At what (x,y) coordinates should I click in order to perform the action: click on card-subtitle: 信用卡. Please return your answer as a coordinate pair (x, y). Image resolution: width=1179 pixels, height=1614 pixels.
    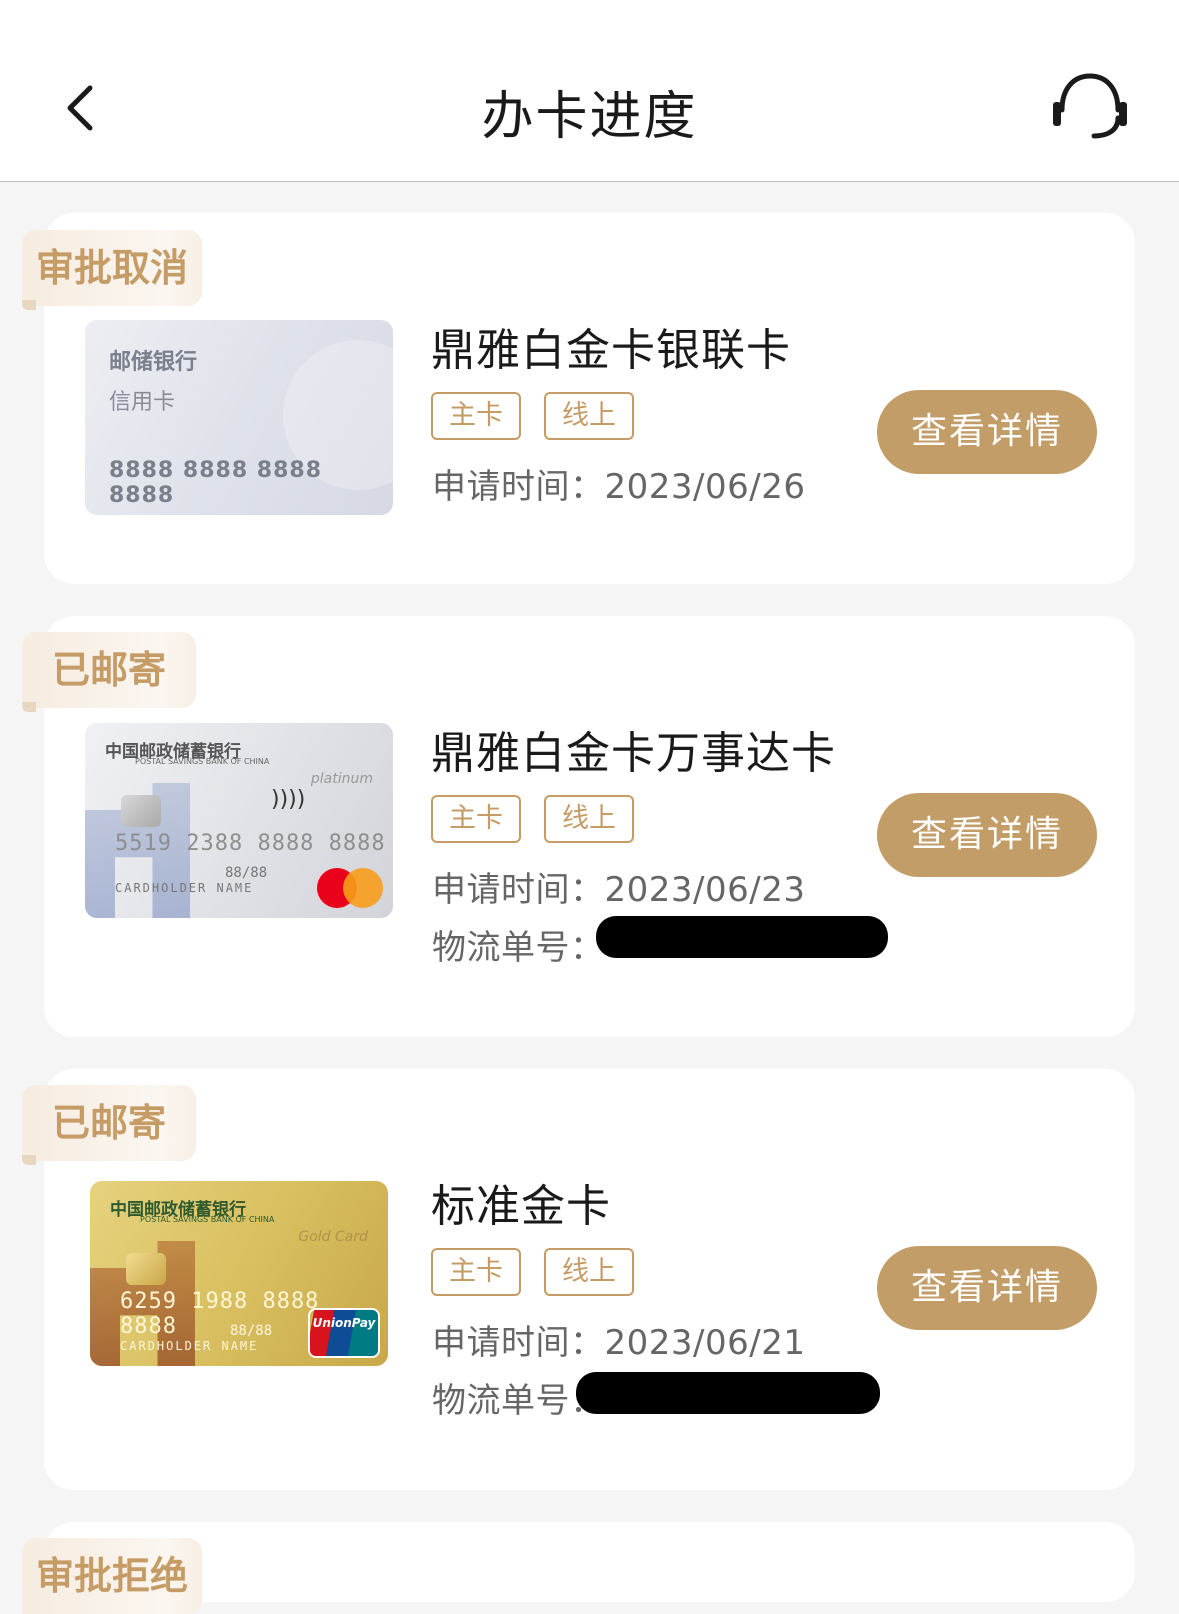
    Looking at the image, I should click on (142, 402).